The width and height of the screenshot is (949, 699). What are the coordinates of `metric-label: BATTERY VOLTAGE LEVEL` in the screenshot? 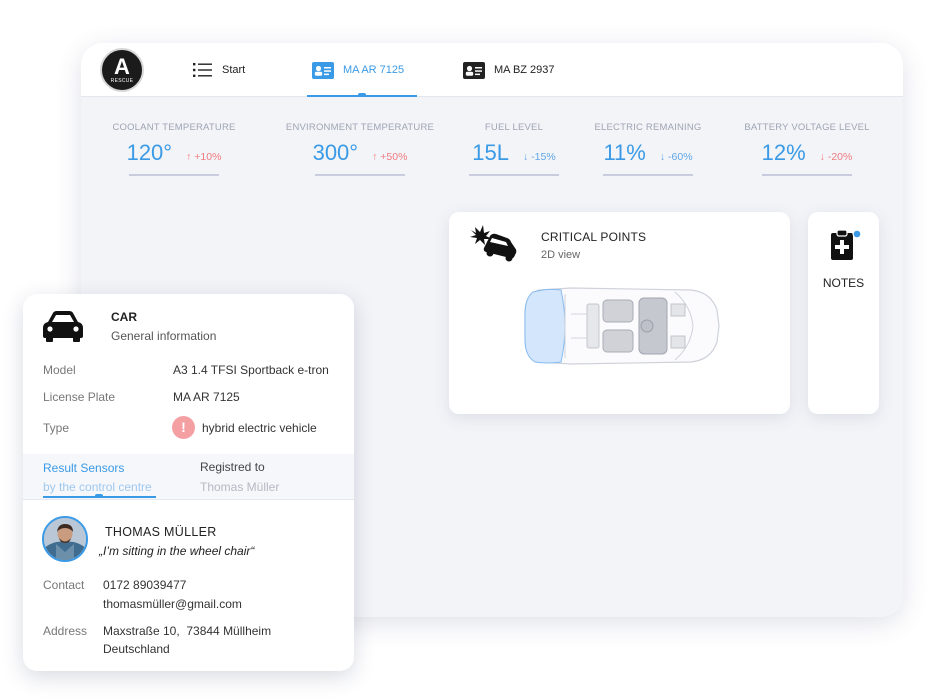 It's located at (807, 127).